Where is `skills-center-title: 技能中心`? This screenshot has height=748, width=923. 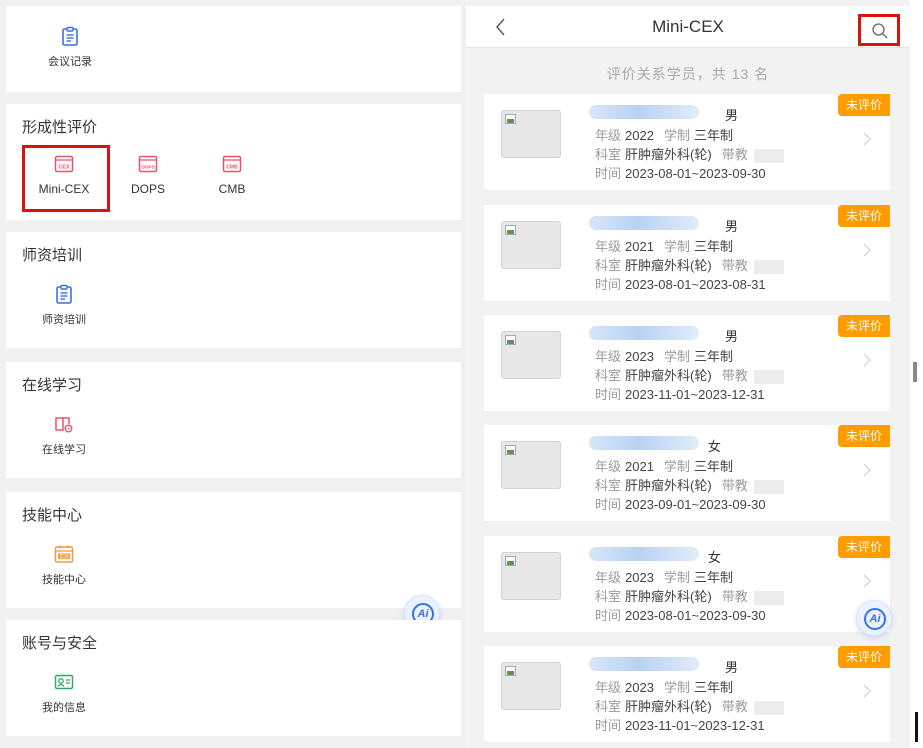 skills-center-title: 技能中心 is located at coordinates (52, 515).